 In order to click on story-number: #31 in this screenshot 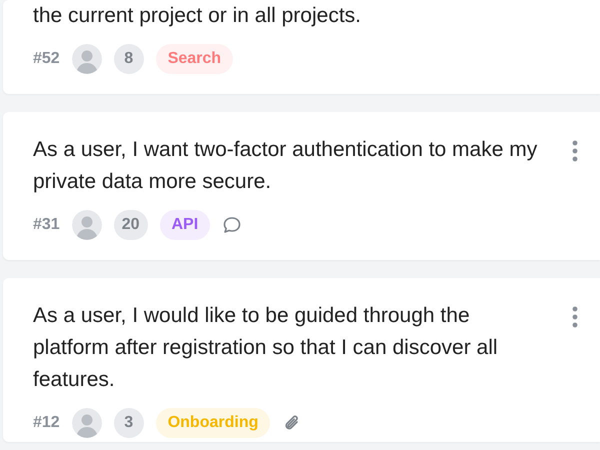, I will do `click(46, 225)`.